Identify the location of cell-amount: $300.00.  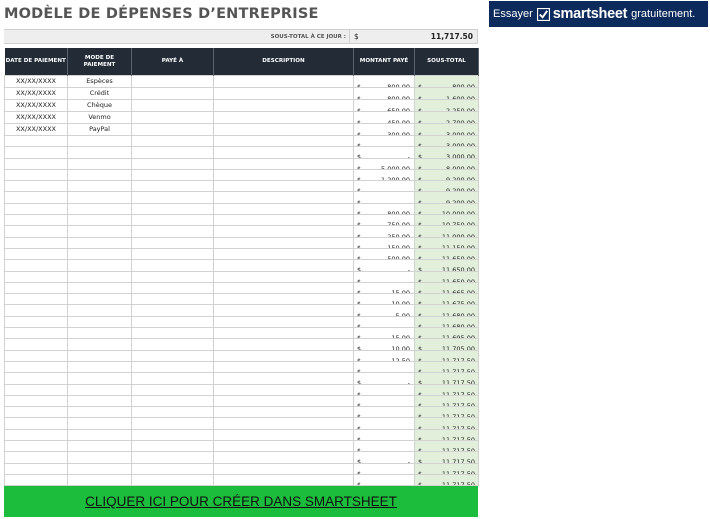
(384, 129).